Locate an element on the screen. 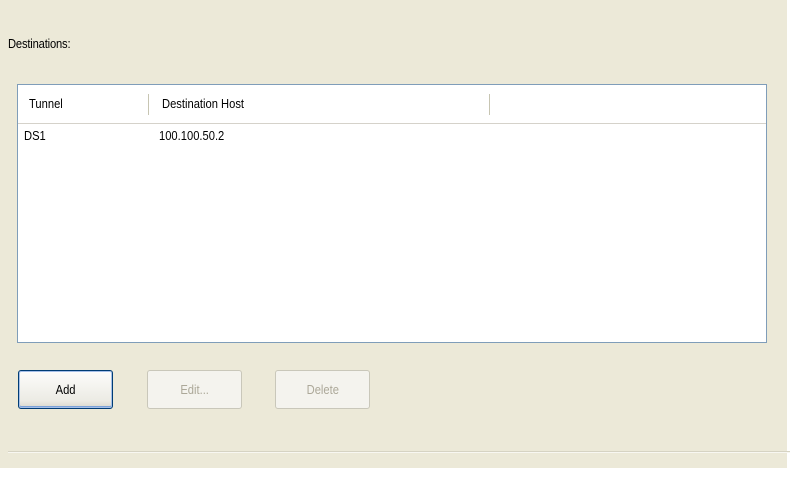  bottom-divider is located at coordinates (399, 452).